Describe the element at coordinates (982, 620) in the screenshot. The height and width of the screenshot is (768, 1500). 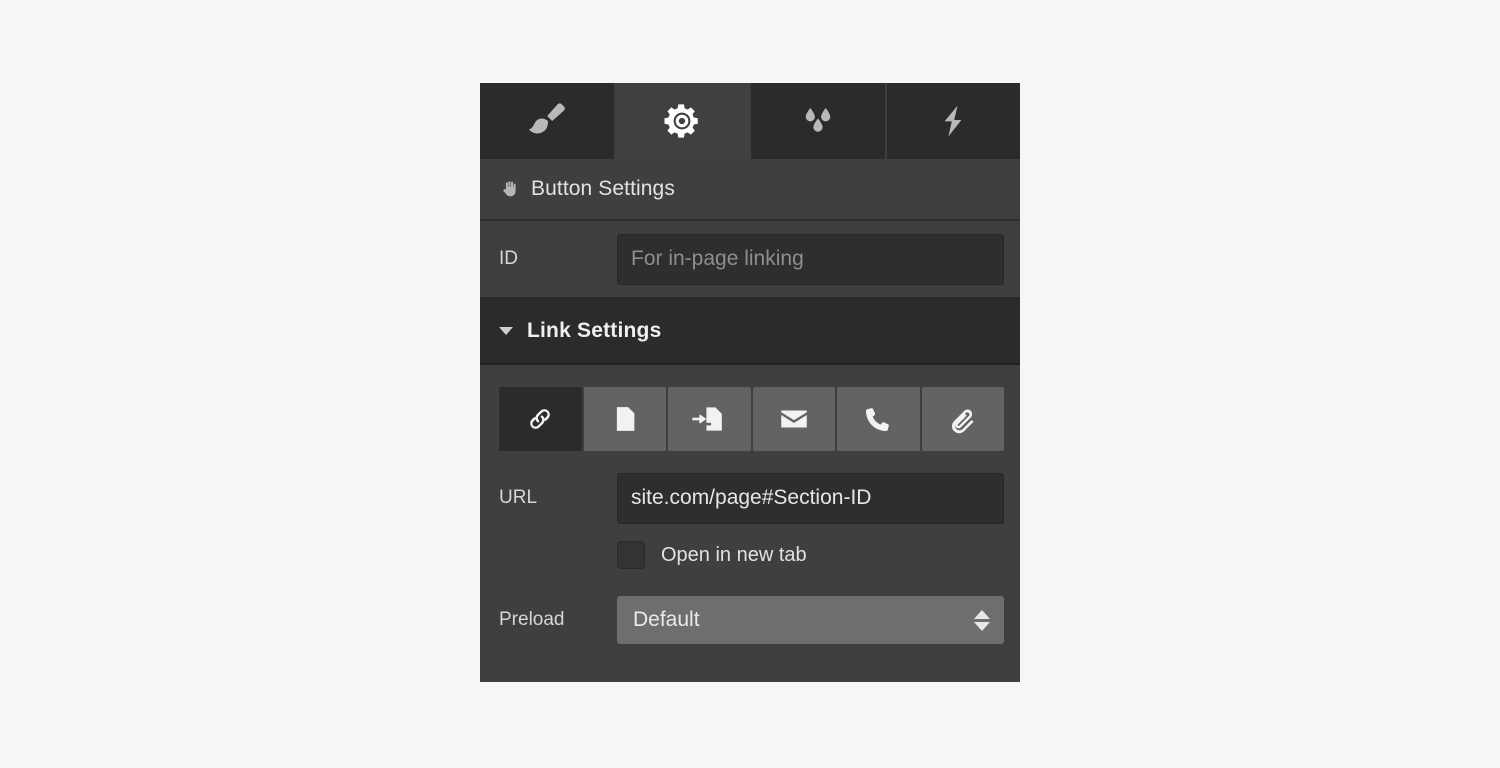
I see `up-down-stepper-icon` at that location.